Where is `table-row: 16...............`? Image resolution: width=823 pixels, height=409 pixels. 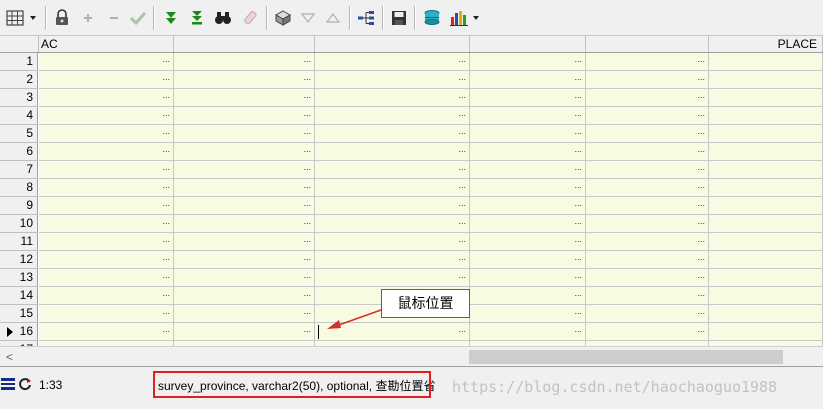 table-row: 16............... is located at coordinates (411, 332).